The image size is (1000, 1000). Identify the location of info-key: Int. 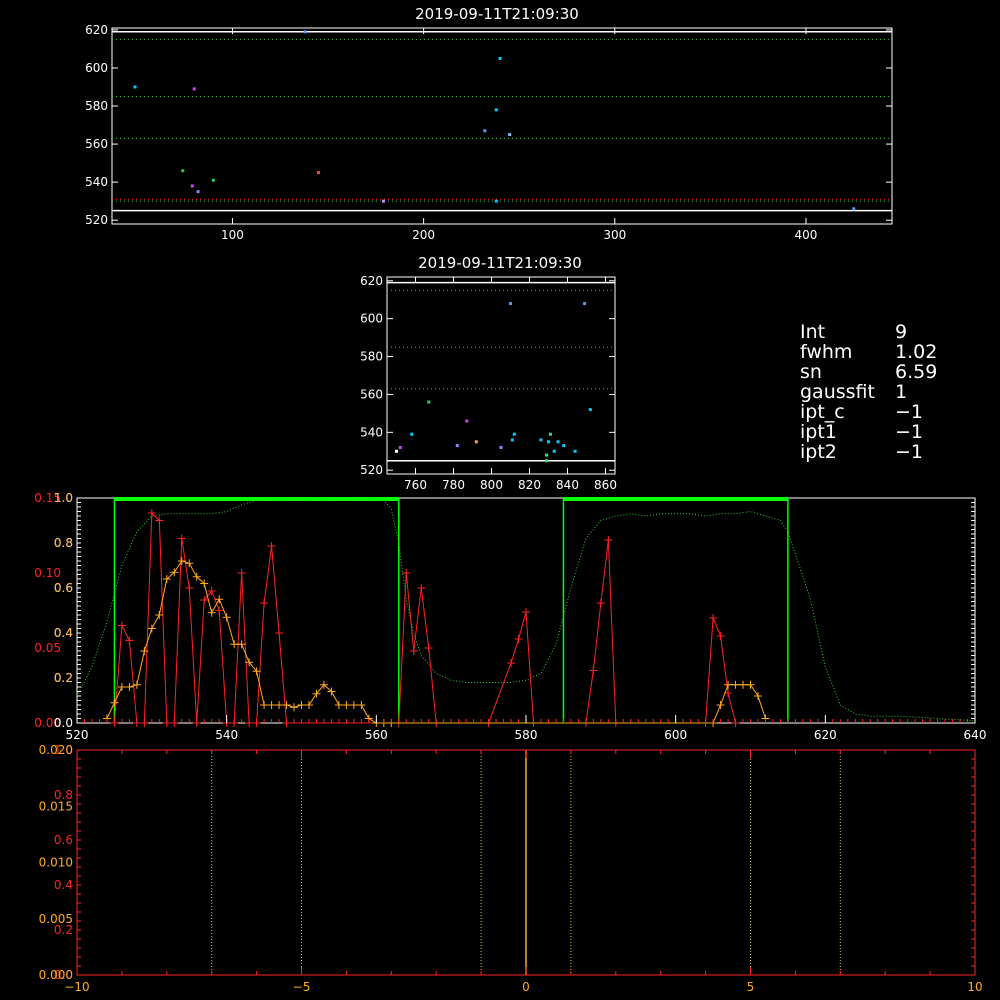
(813, 332).